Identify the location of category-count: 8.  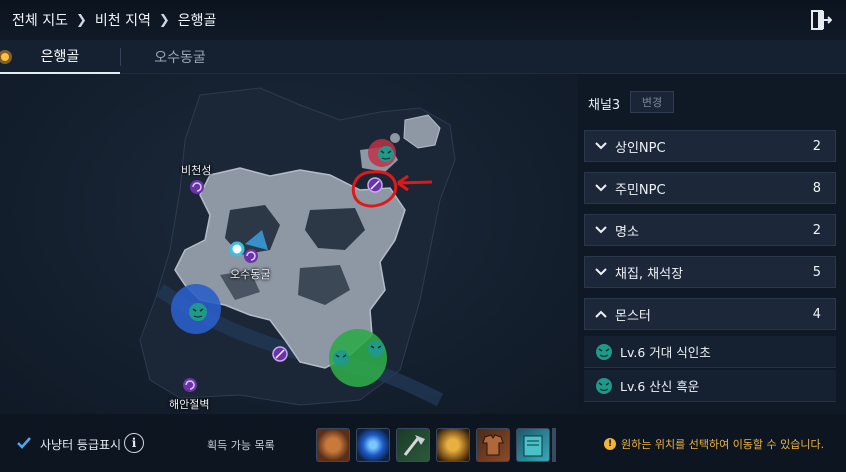
(816, 188).